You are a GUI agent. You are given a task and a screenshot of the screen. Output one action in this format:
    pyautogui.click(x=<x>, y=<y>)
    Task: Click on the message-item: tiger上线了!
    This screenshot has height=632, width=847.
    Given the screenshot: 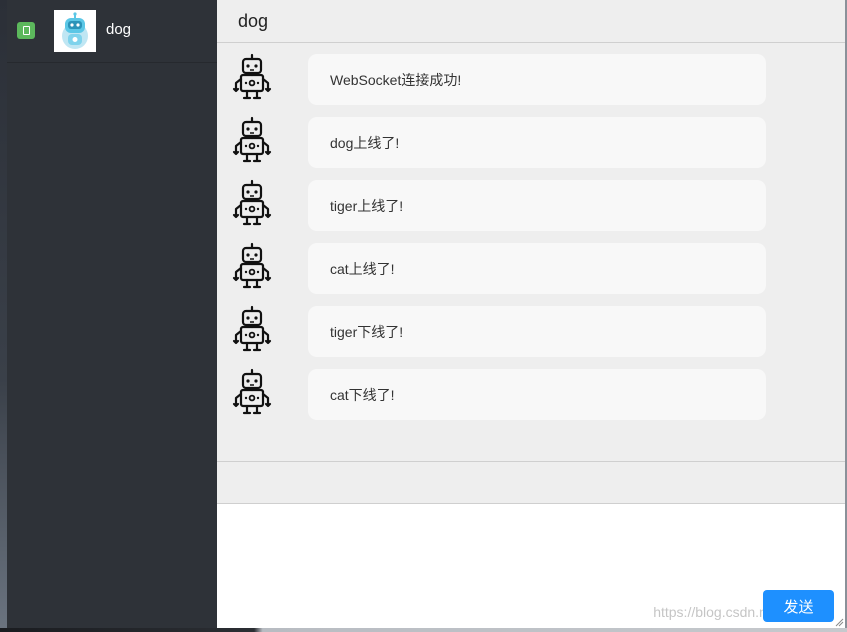 What is the action you would take?
    pyautogui.click(x=531, y=210)
    